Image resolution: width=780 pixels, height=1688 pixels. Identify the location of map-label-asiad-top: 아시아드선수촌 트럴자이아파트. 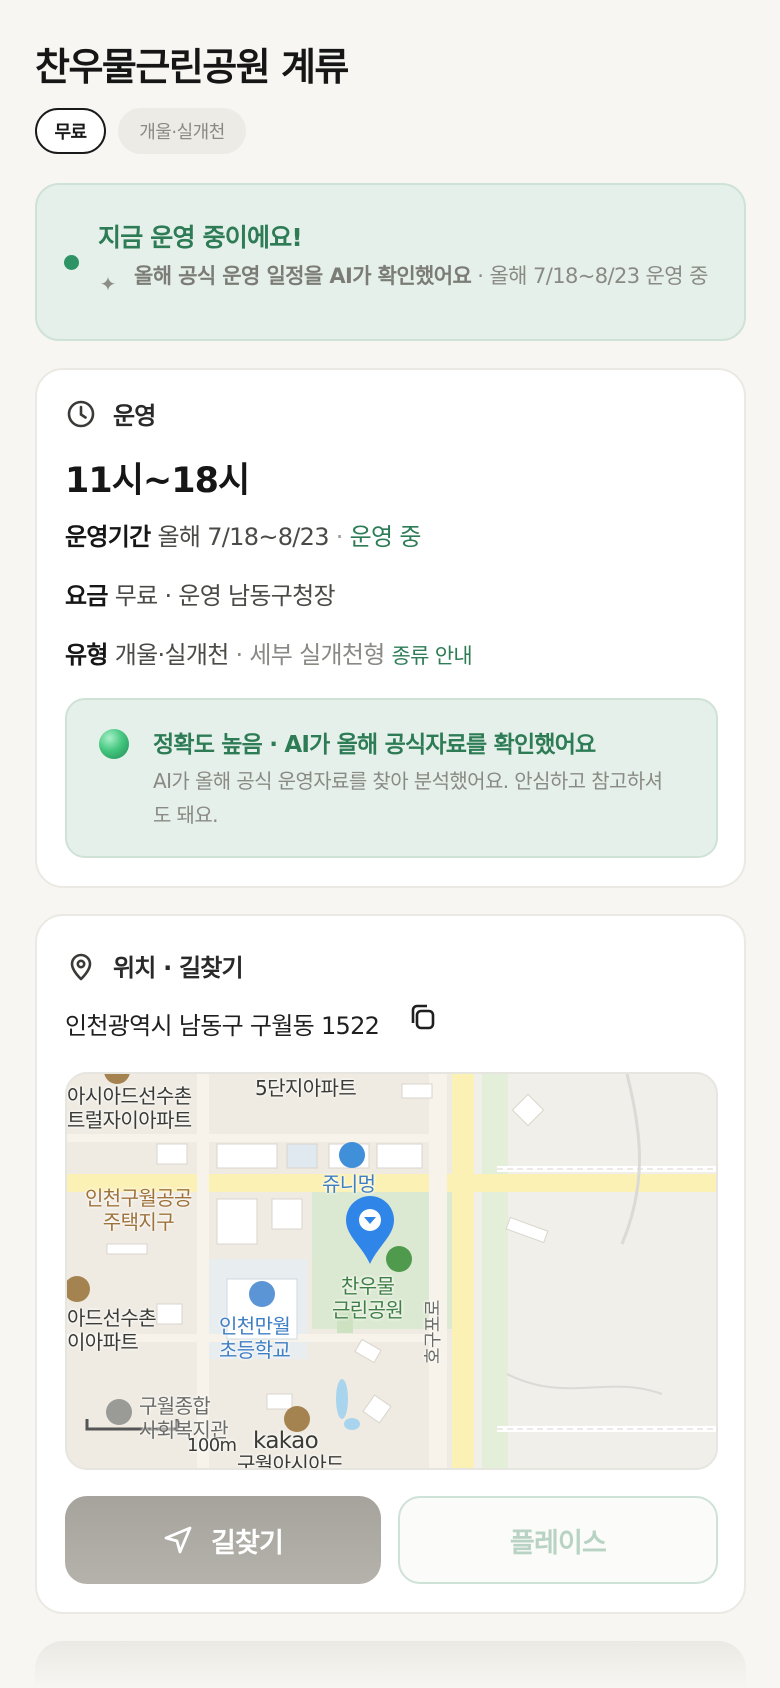
(129, 1108).